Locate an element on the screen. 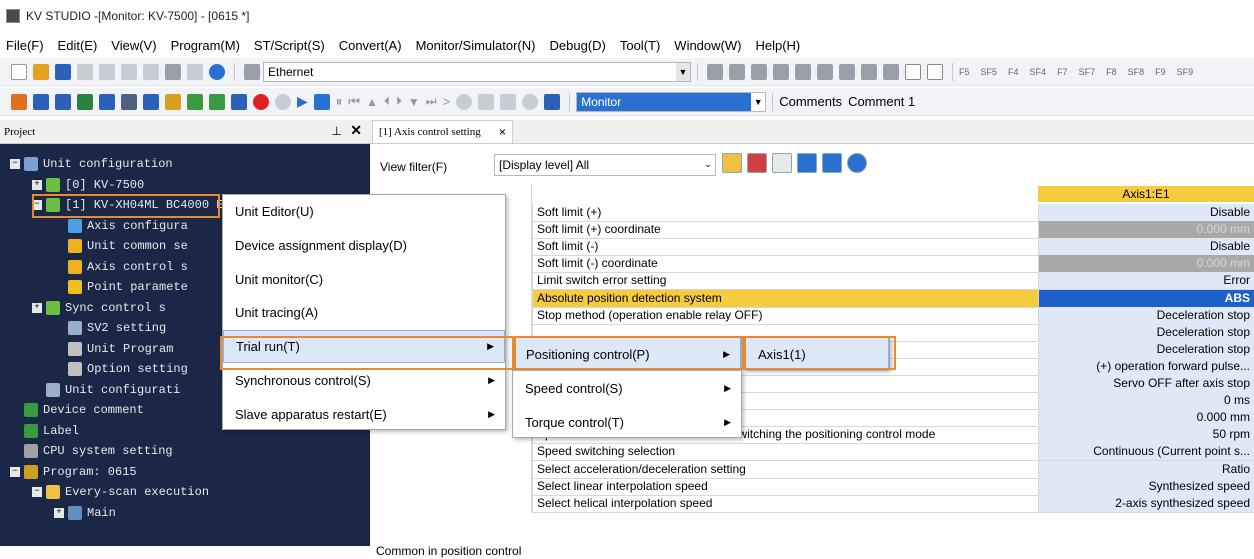 The height and width of the screenshot is (559, 1254). stop-circle-icon is located at coordinates (283, 101).